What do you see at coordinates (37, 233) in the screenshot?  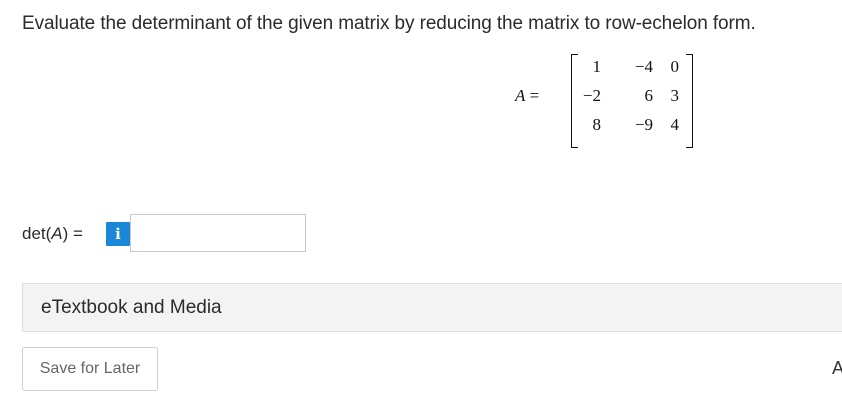 I see `answer-label-fn: det(` at bounding box center [37, 233].